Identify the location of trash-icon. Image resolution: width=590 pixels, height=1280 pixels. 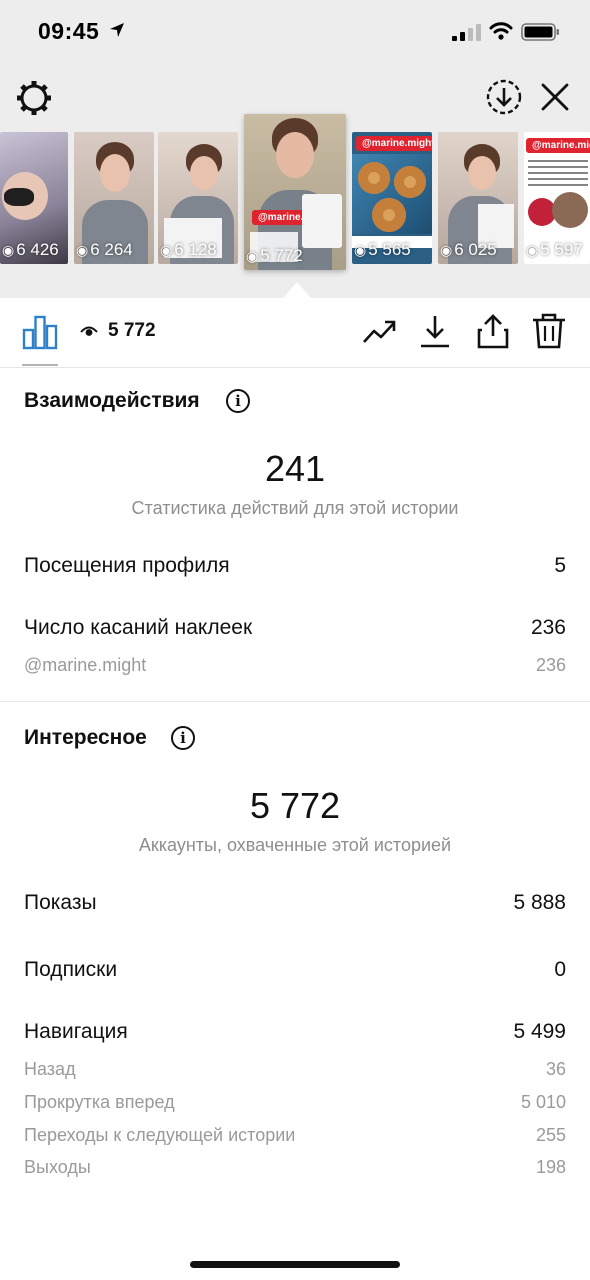
(549, 331).